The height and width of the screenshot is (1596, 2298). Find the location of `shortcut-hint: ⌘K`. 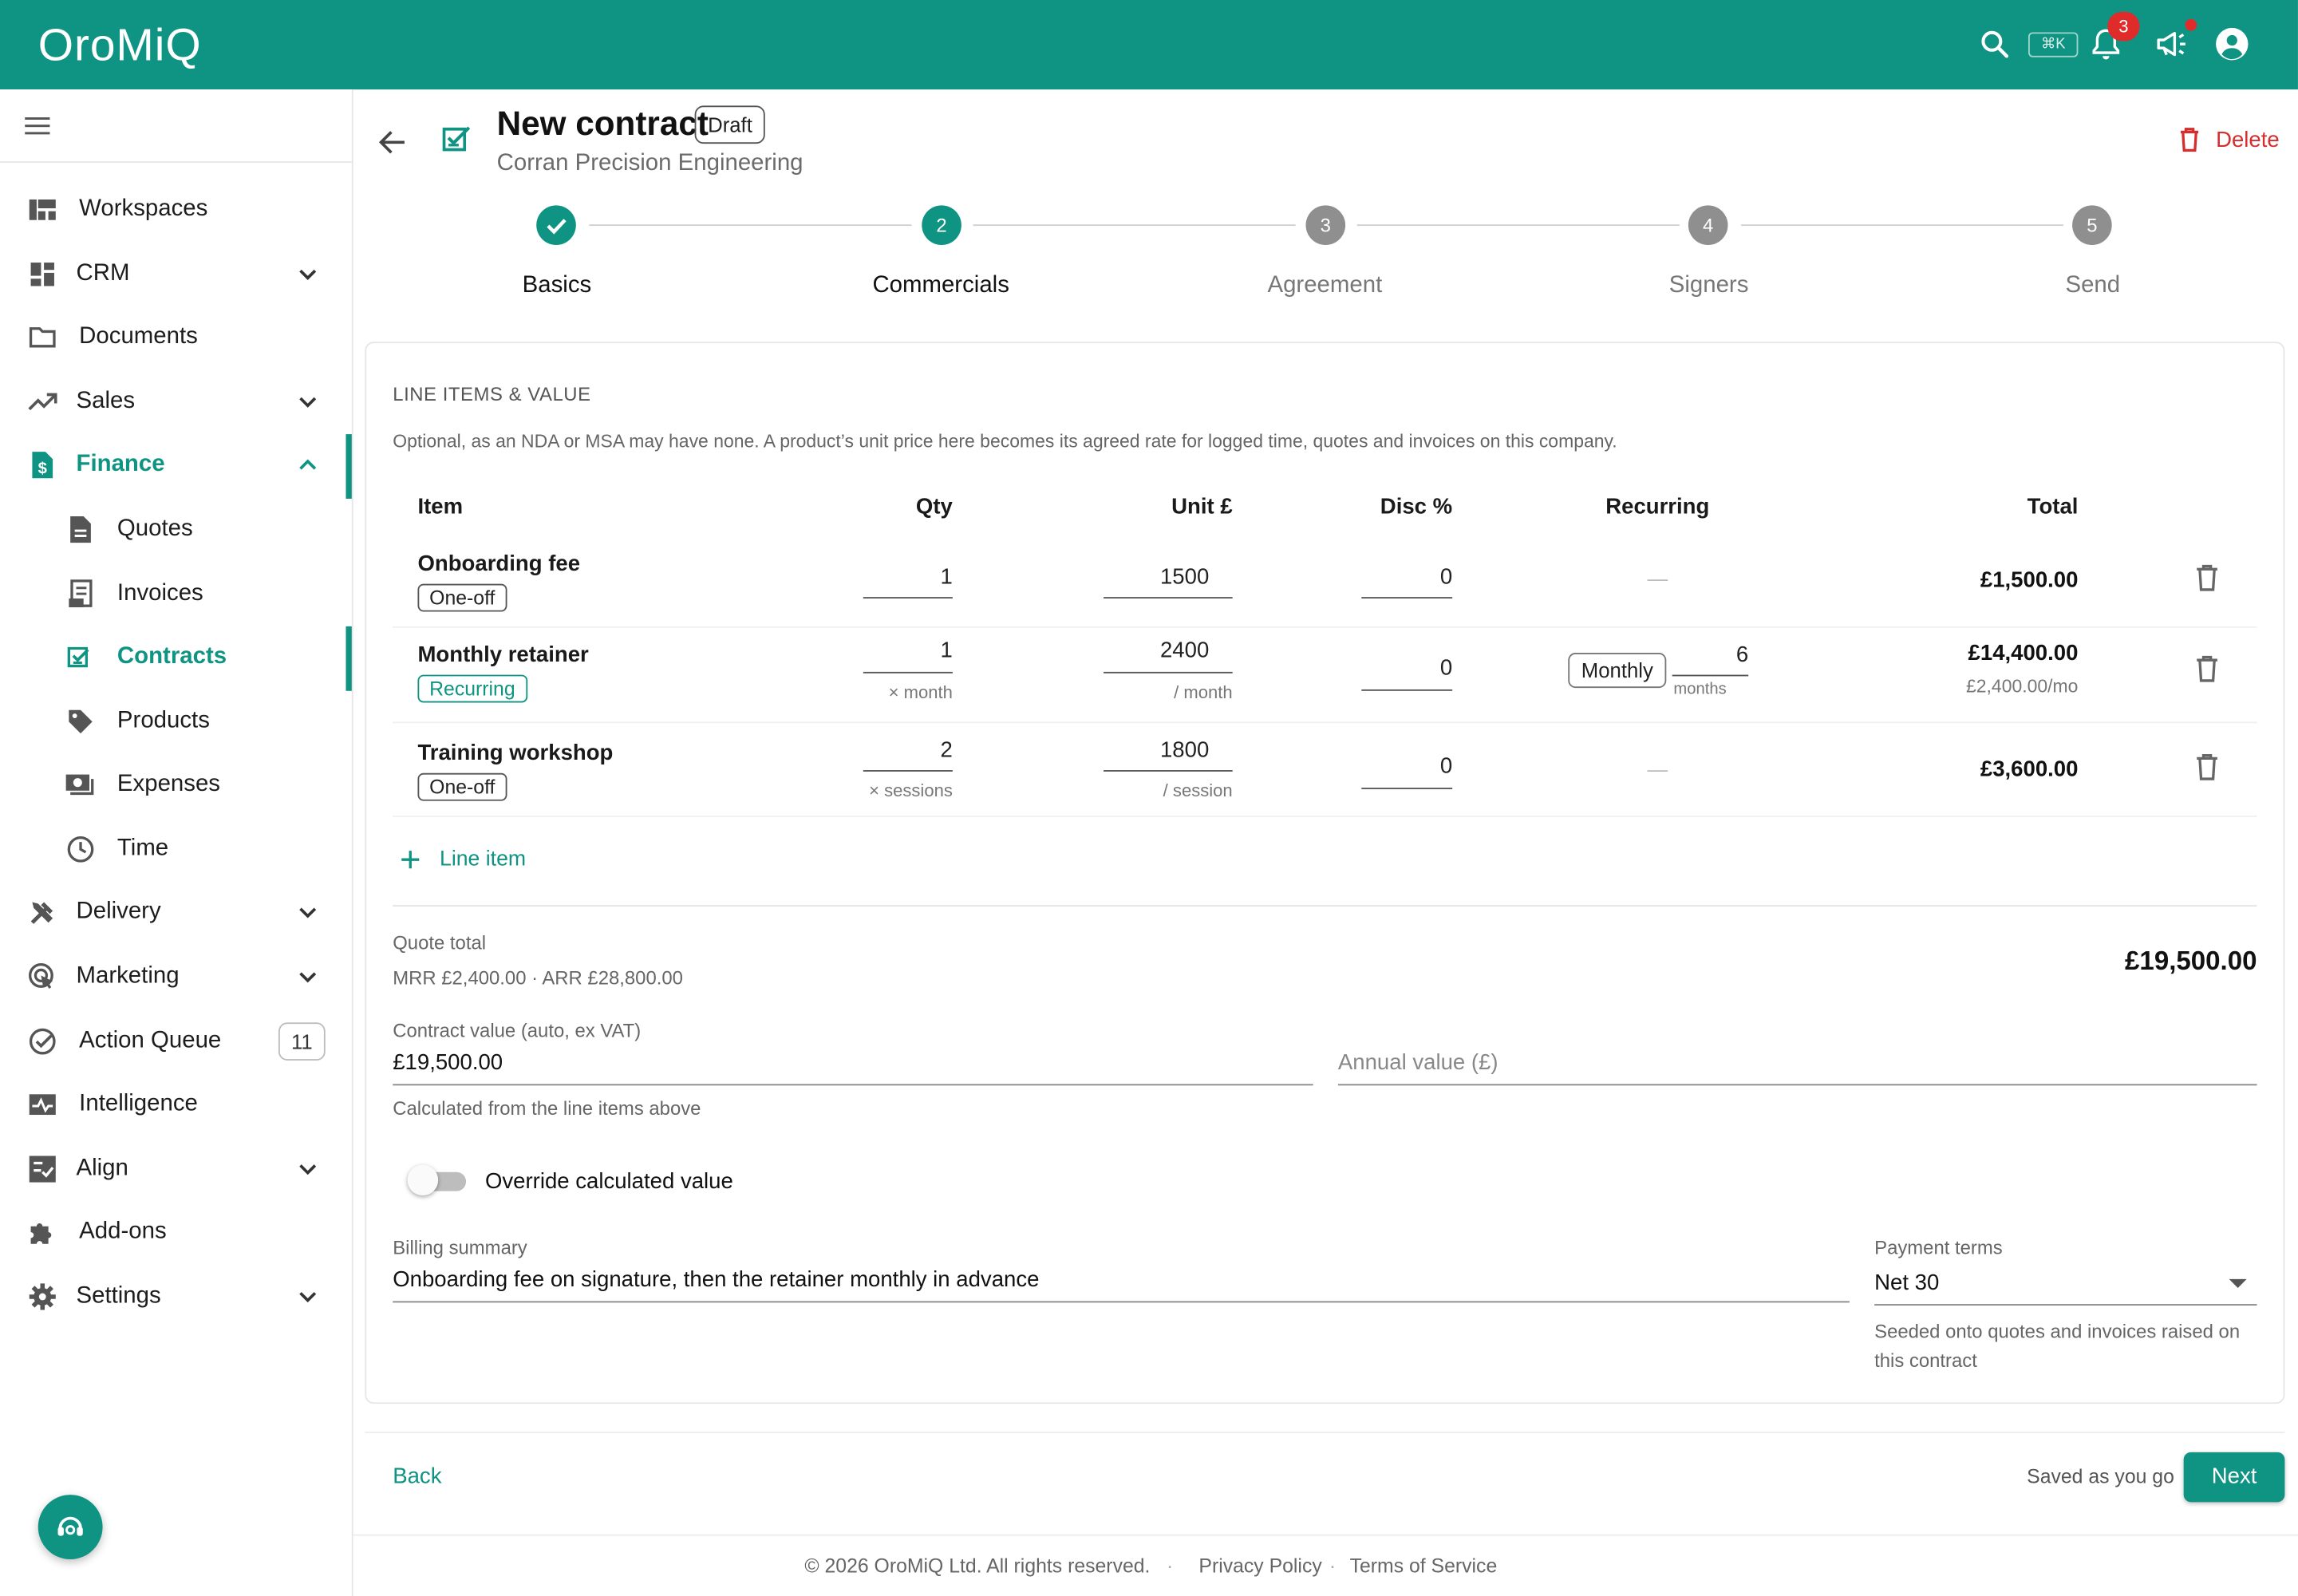

shortcut-hint: ⌘K is located at coordinates (2053, 44).